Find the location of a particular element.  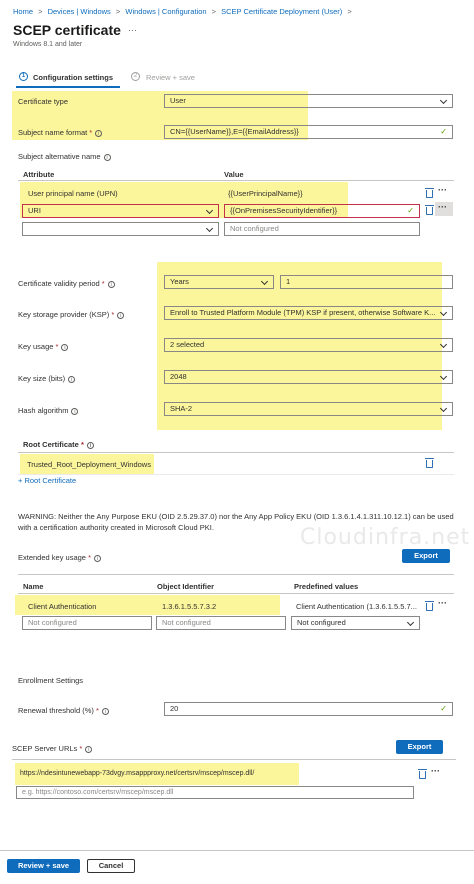

scep-export-button: Export is located at coordinates (419, 747).